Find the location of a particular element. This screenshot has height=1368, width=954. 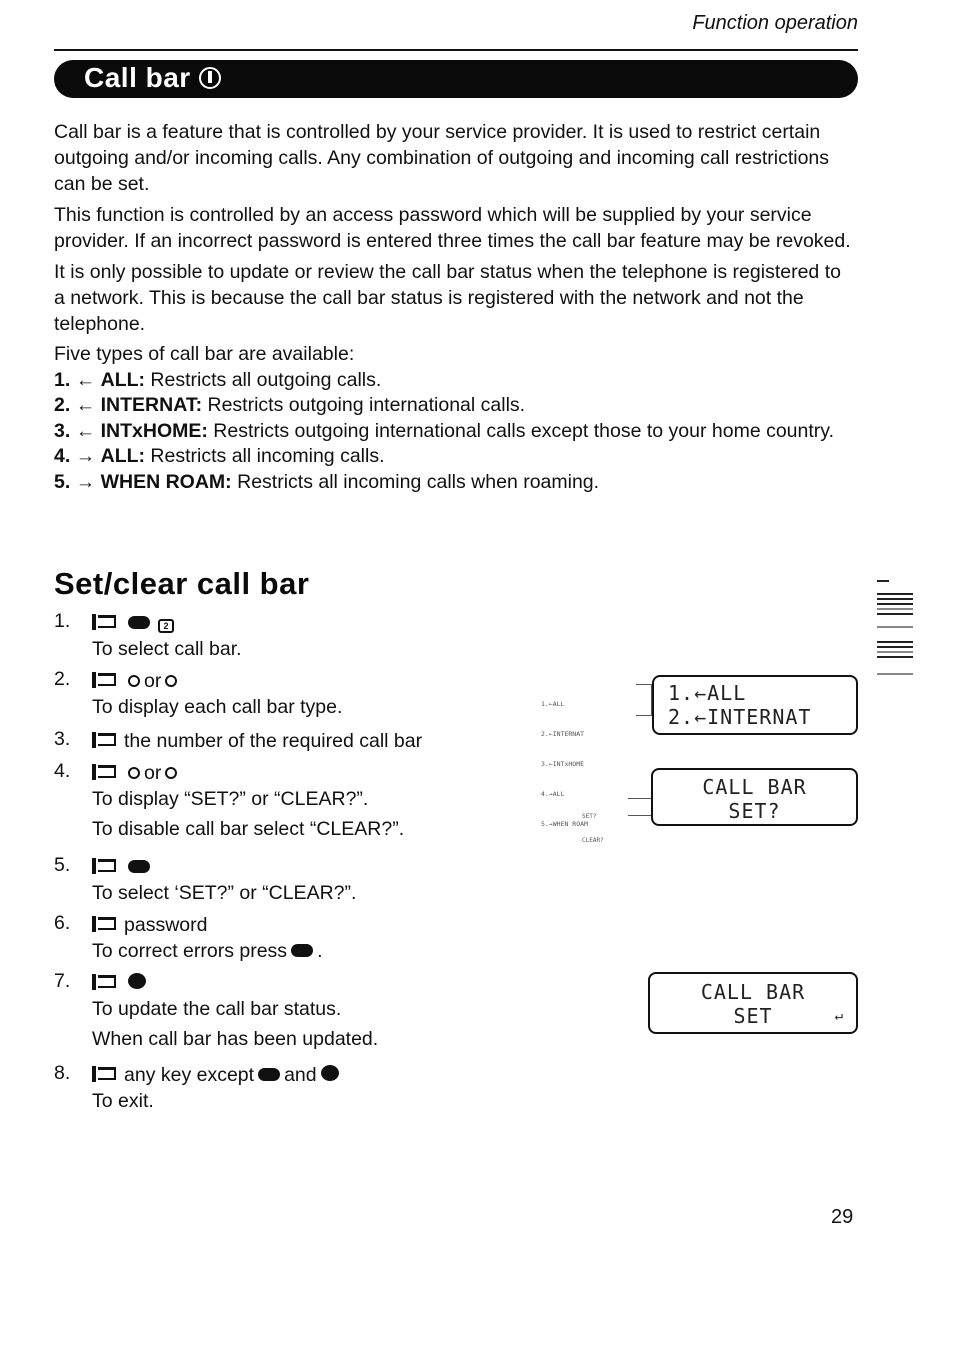

lcd-line: 2.←INTERNAT is located at coordinates (740, 717).